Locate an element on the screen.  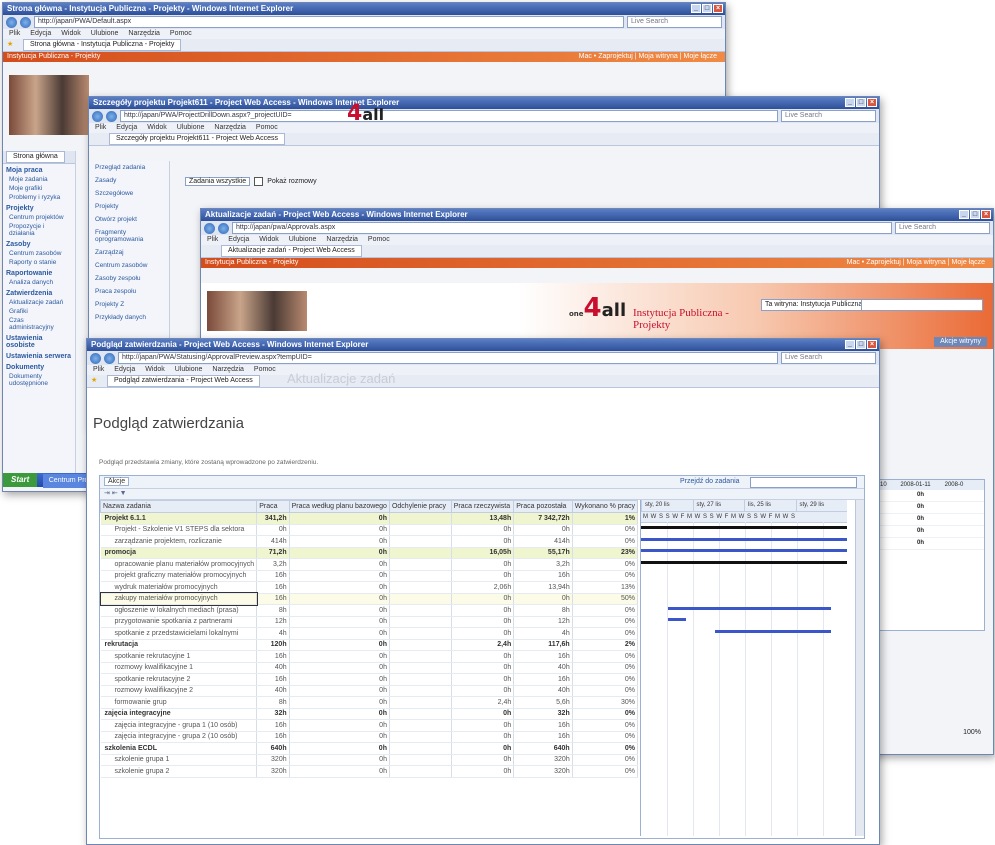
table-row: rozmowy kwalifikacyjne 2 40h 0h 0h 40h 0% is located at coordinates (369, 691).